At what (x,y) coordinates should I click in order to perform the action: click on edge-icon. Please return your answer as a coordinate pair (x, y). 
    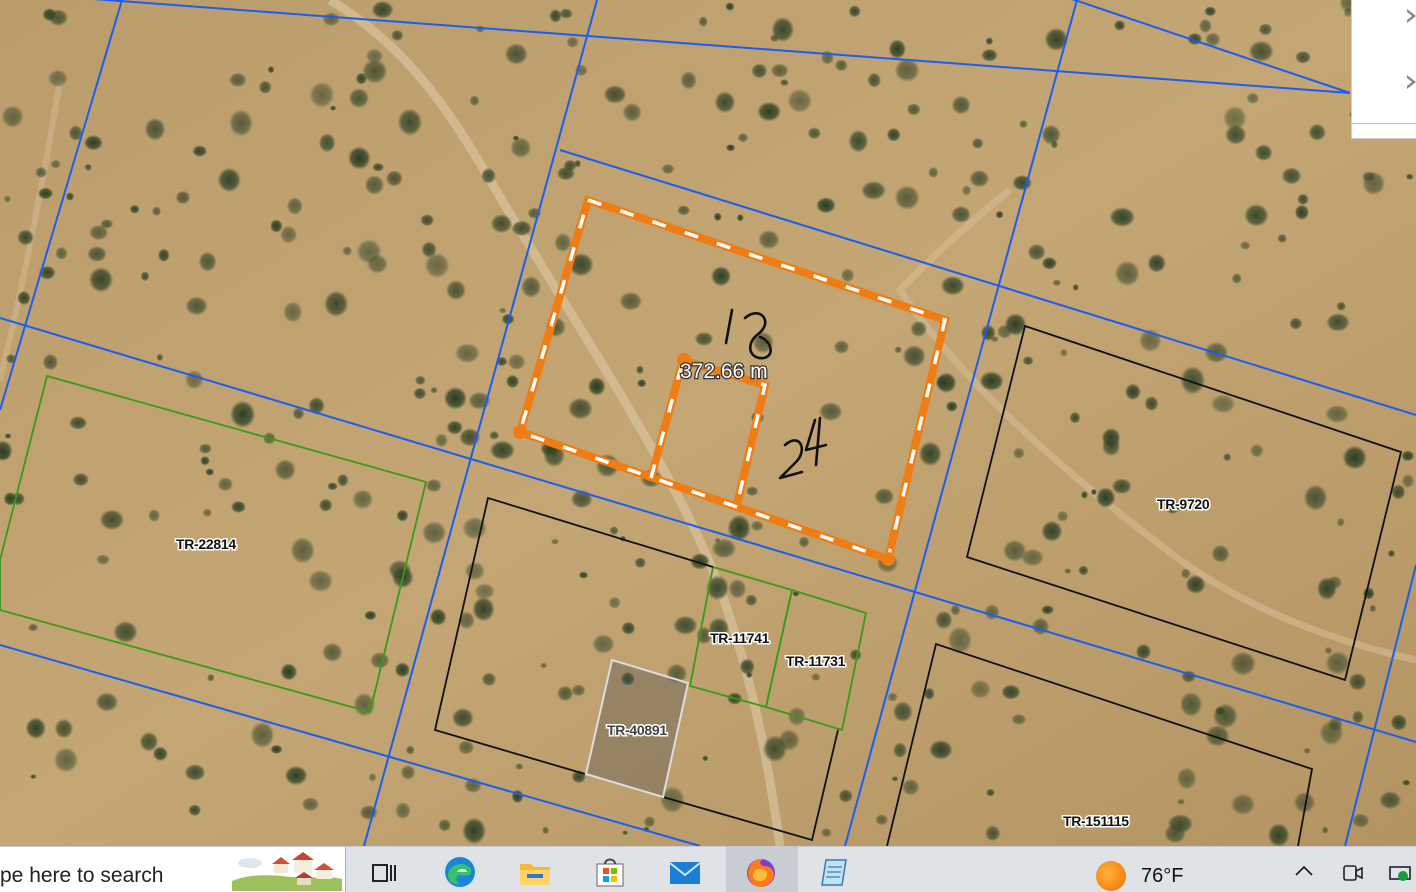
    Looking at the image, I should click on (460, 872).